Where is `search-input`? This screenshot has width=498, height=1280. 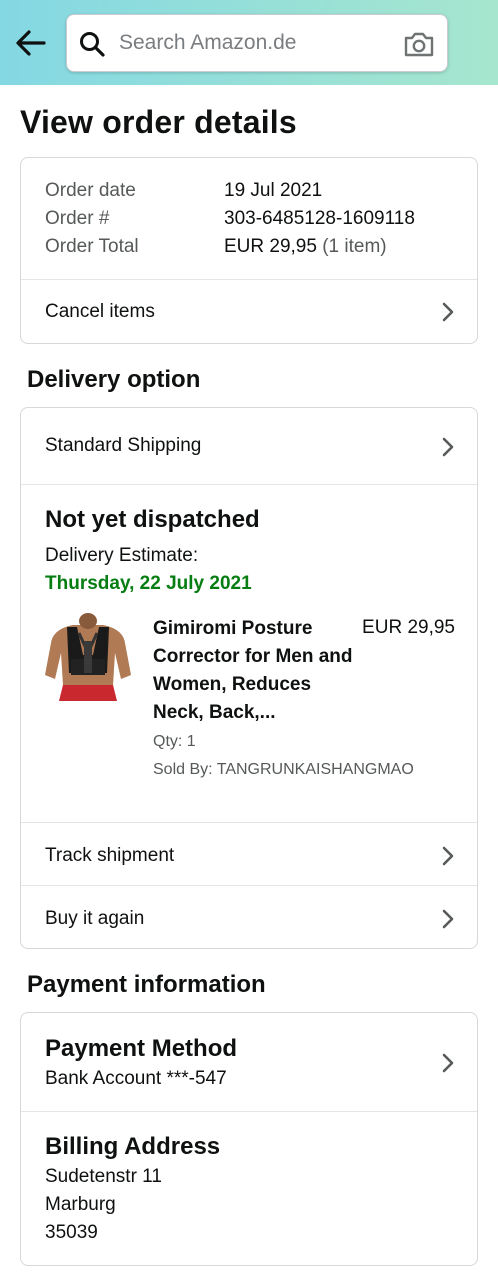
search-input is located at coordinates (269, 43).